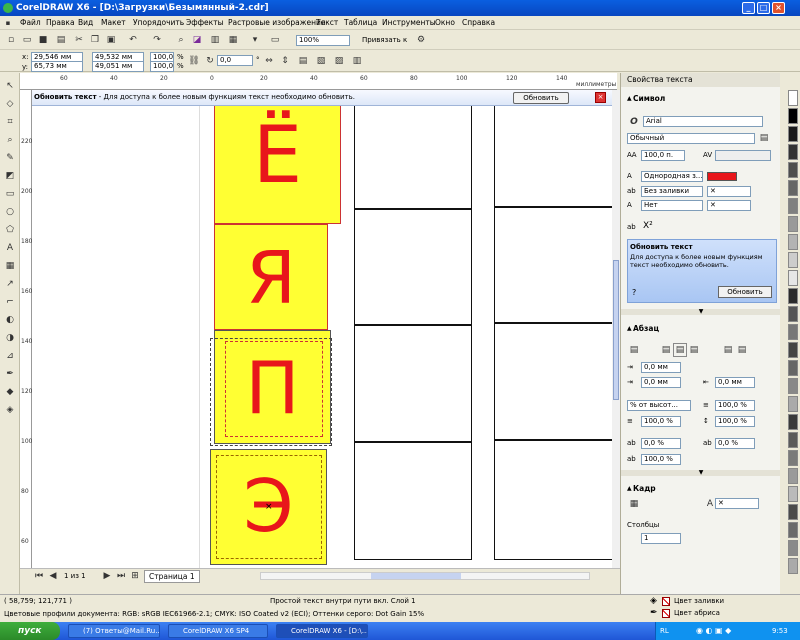 The width and height of the screenshot is (800, 640). I want to click on maximize-button: □, so click(763, 8).